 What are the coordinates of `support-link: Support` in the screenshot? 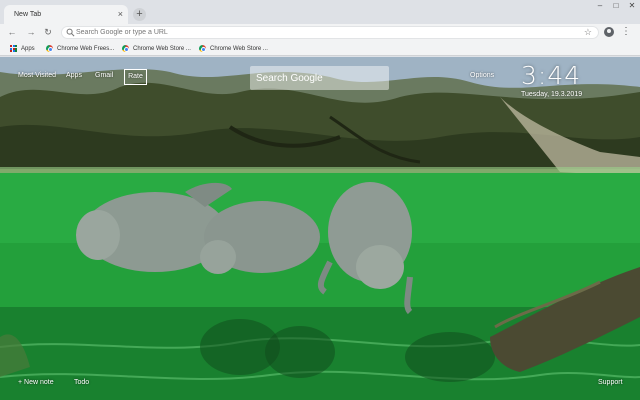 It's located at (610, 382).